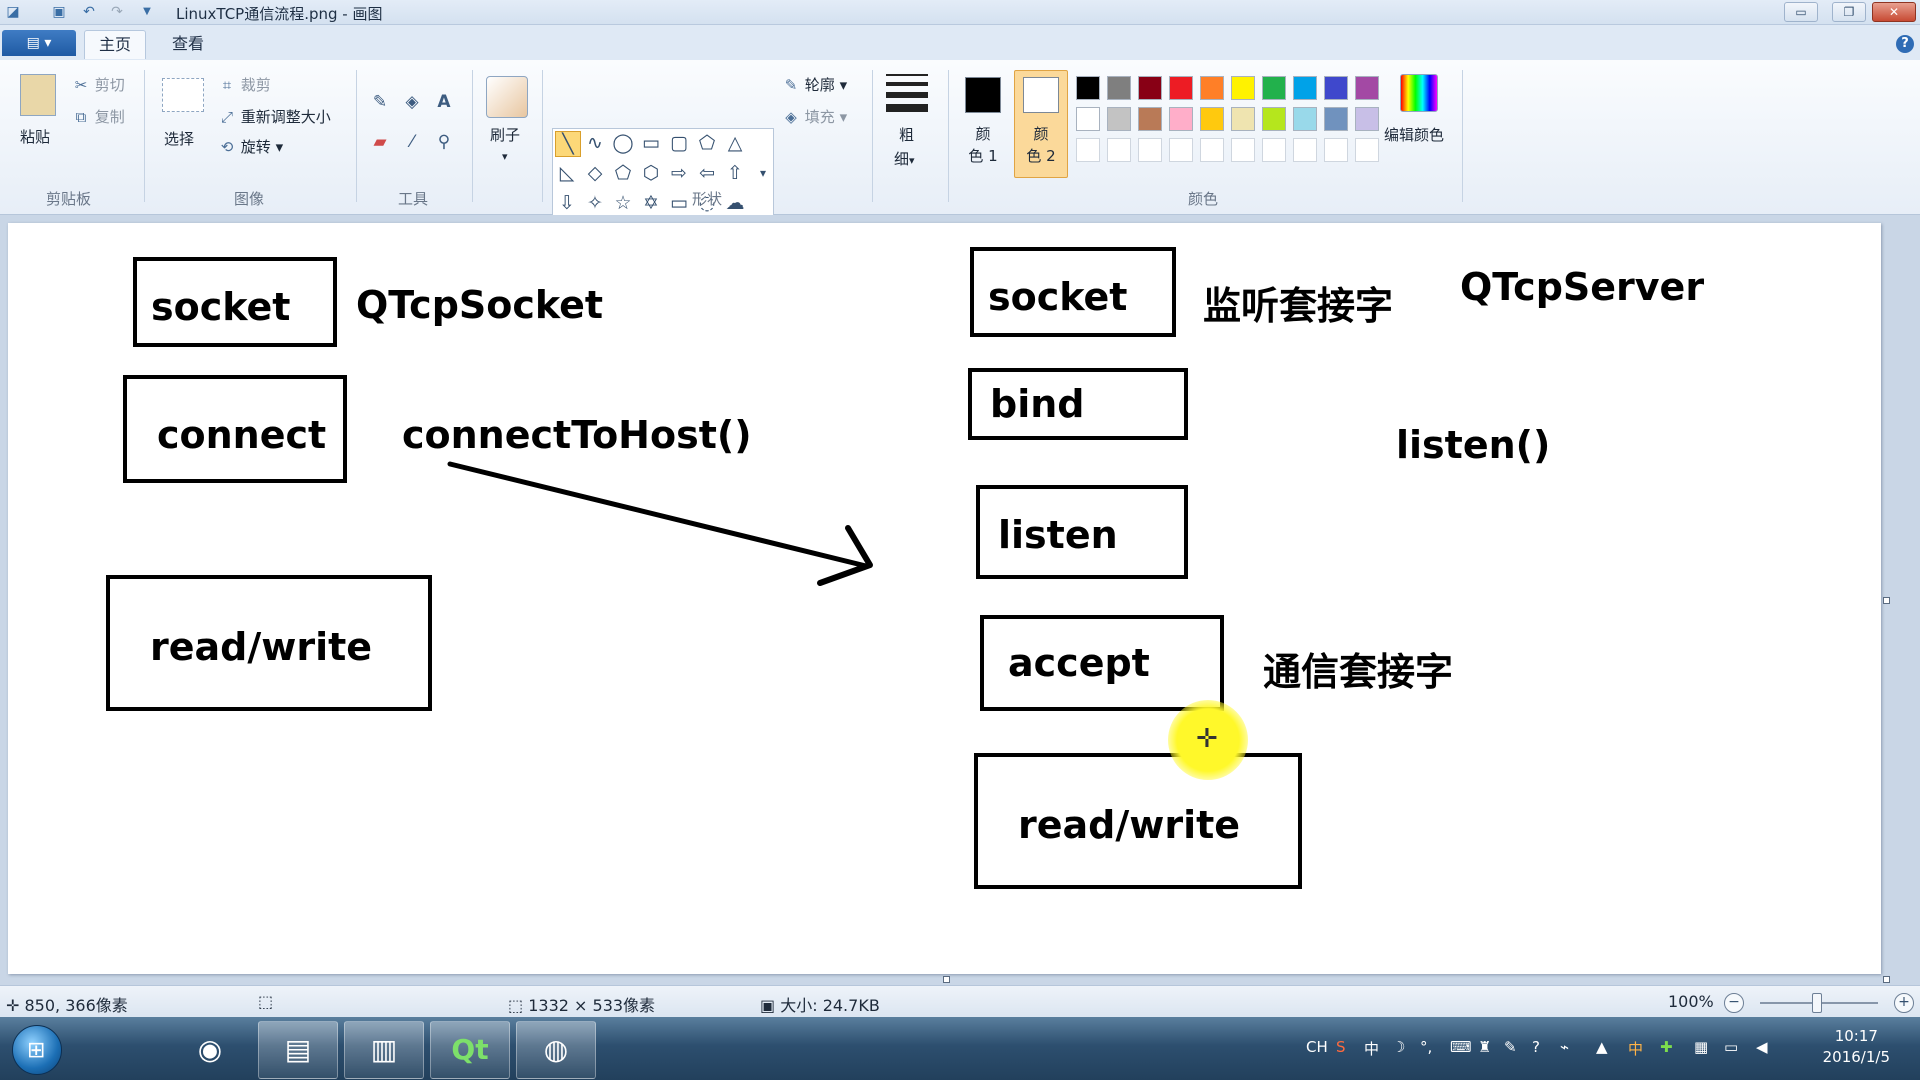 The height and width of the screenshot is (1080, 1920). I want to click on moon-icon: ☽, so click(1398, 1047).